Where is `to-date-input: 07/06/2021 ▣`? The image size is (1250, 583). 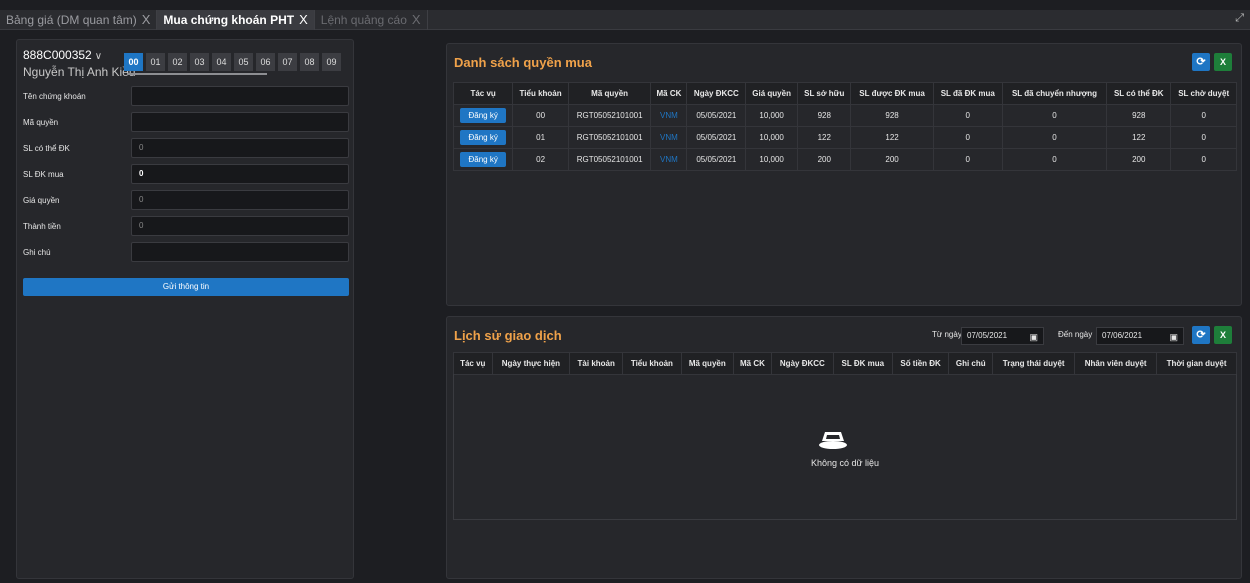
to-date-input: 07/06/2021 ▣ is located at coordinates (1140, 336).